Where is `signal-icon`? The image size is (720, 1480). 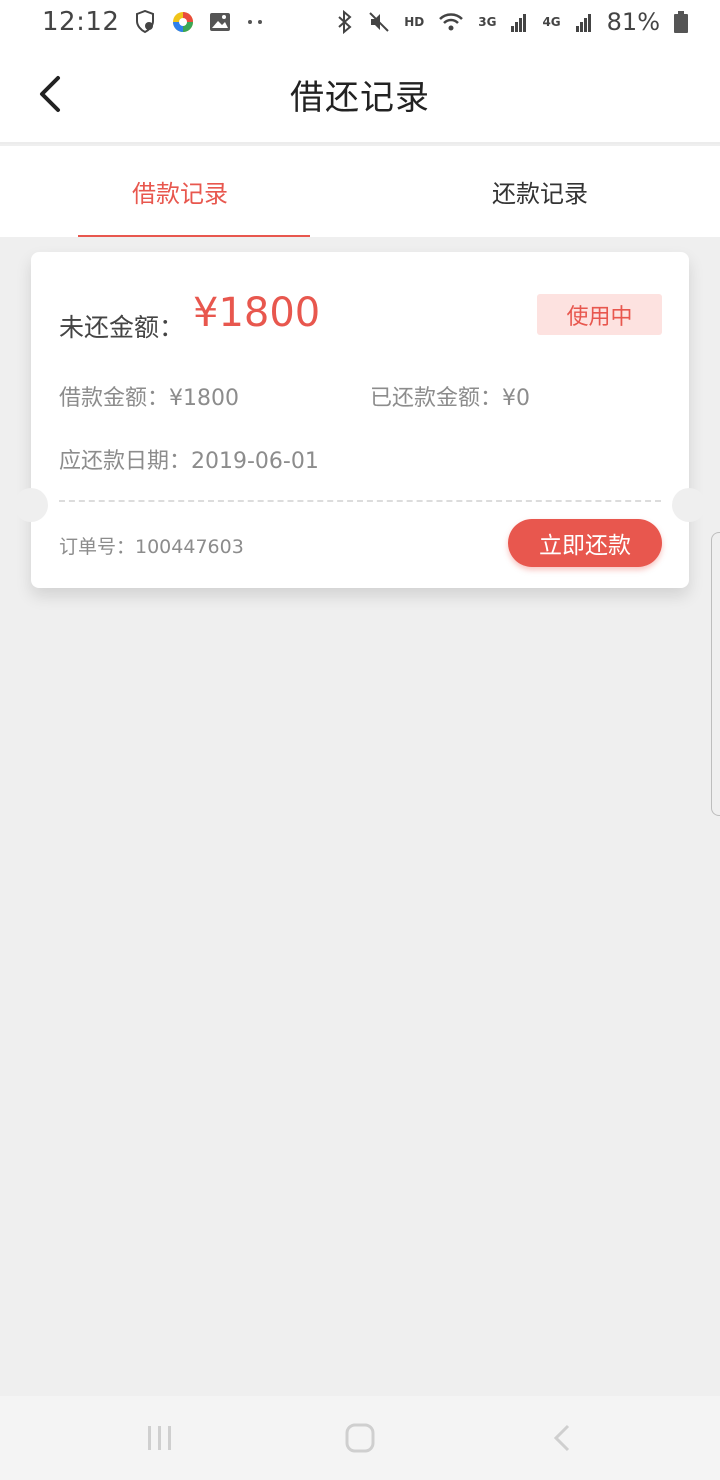
signal-icon is located at coordinates (519, 23).